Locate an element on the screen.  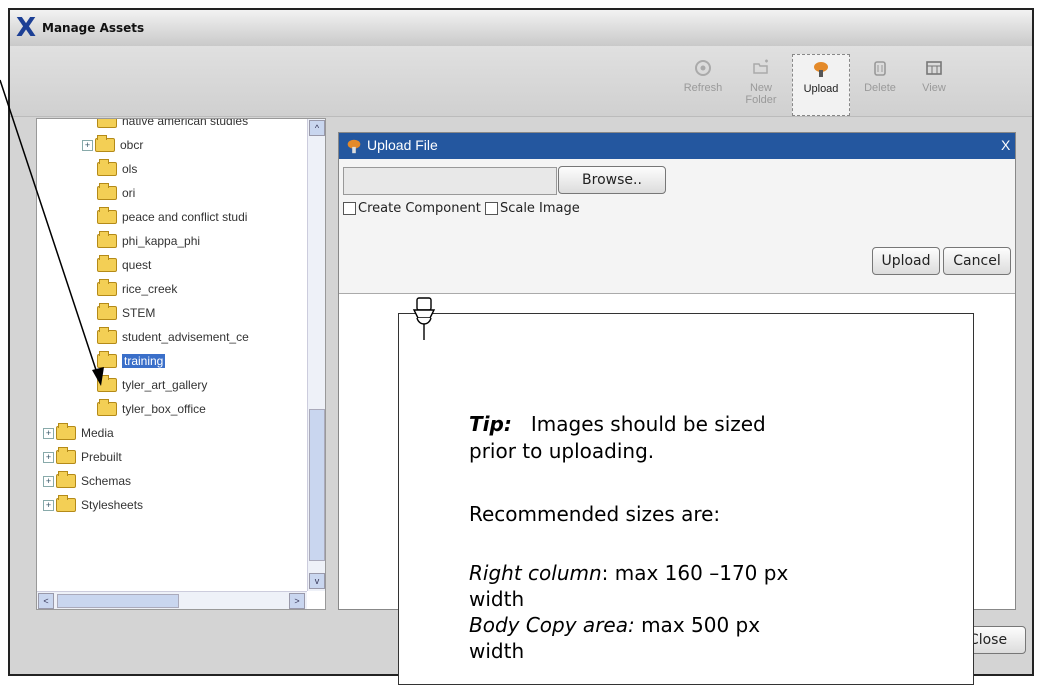
tip-line-1: Images should be sized is located at coordinates (648, 424).